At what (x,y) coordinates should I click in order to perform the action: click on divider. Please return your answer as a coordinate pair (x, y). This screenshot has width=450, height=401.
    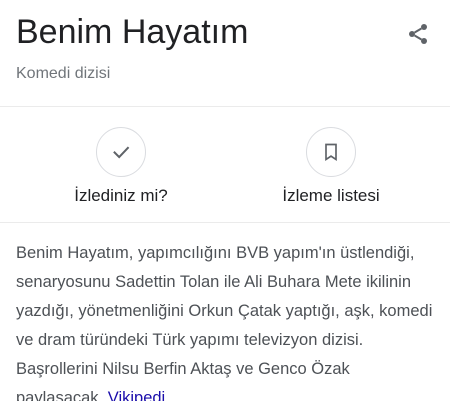
    Looking at the image, I should click on (225, 222).